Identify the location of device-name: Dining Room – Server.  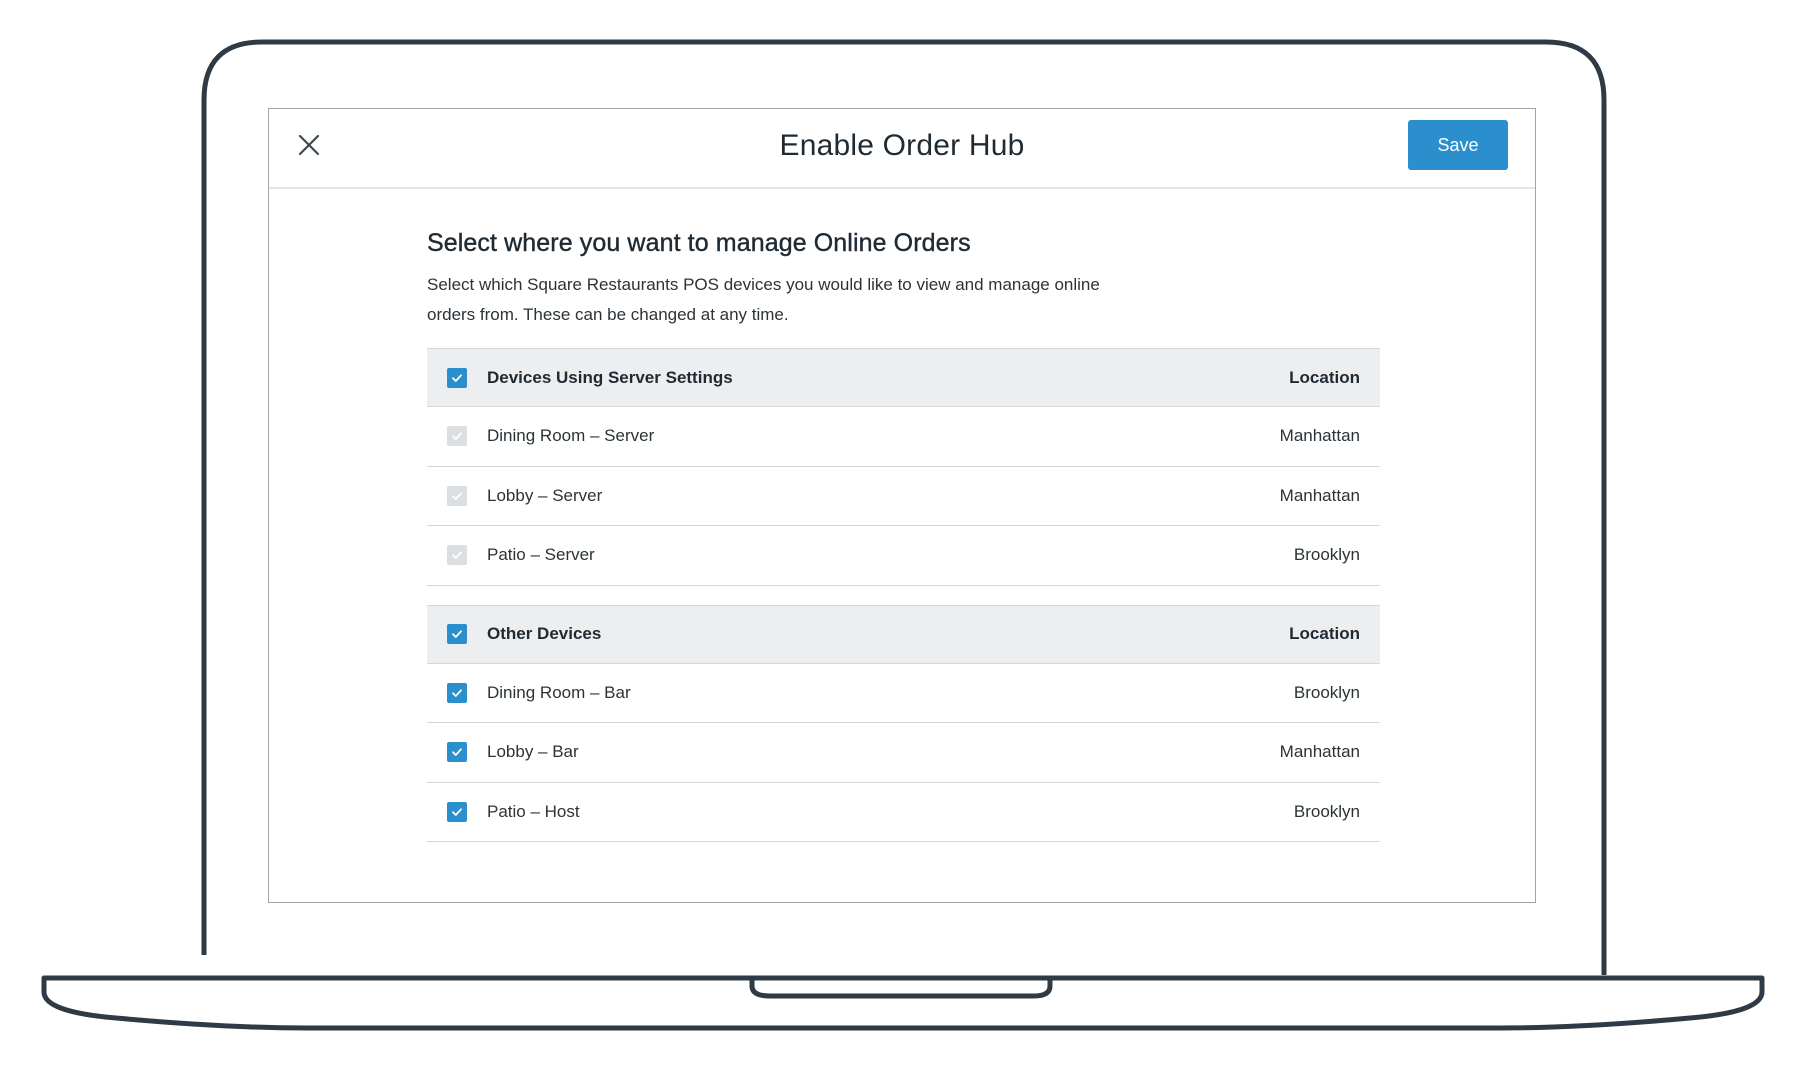
(571, 436).